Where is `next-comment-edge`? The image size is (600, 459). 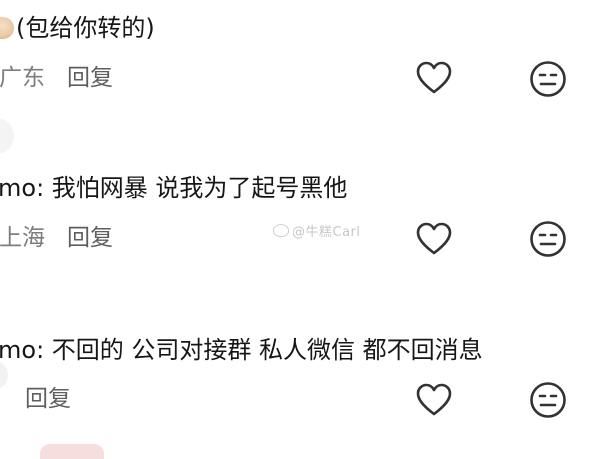
next-comment-edge is located at coordinates (72, 451).